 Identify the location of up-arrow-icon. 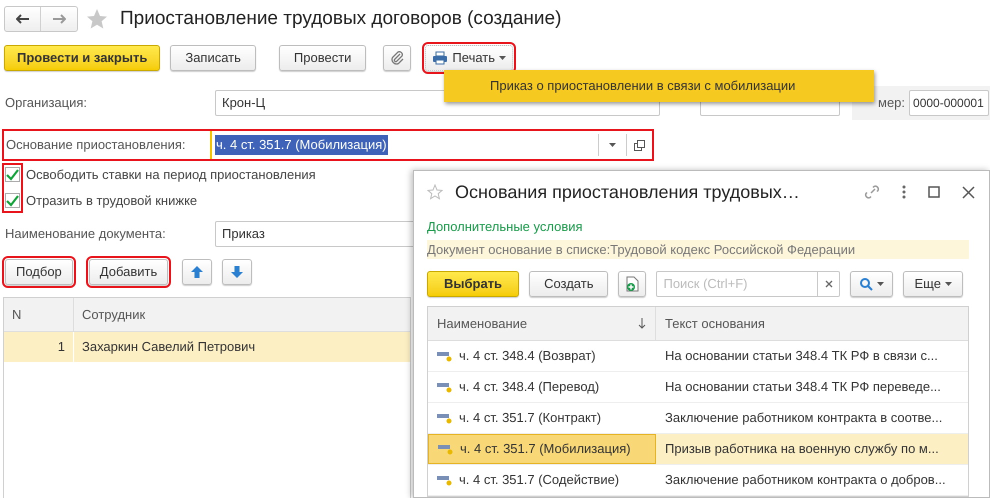
(197, 272).